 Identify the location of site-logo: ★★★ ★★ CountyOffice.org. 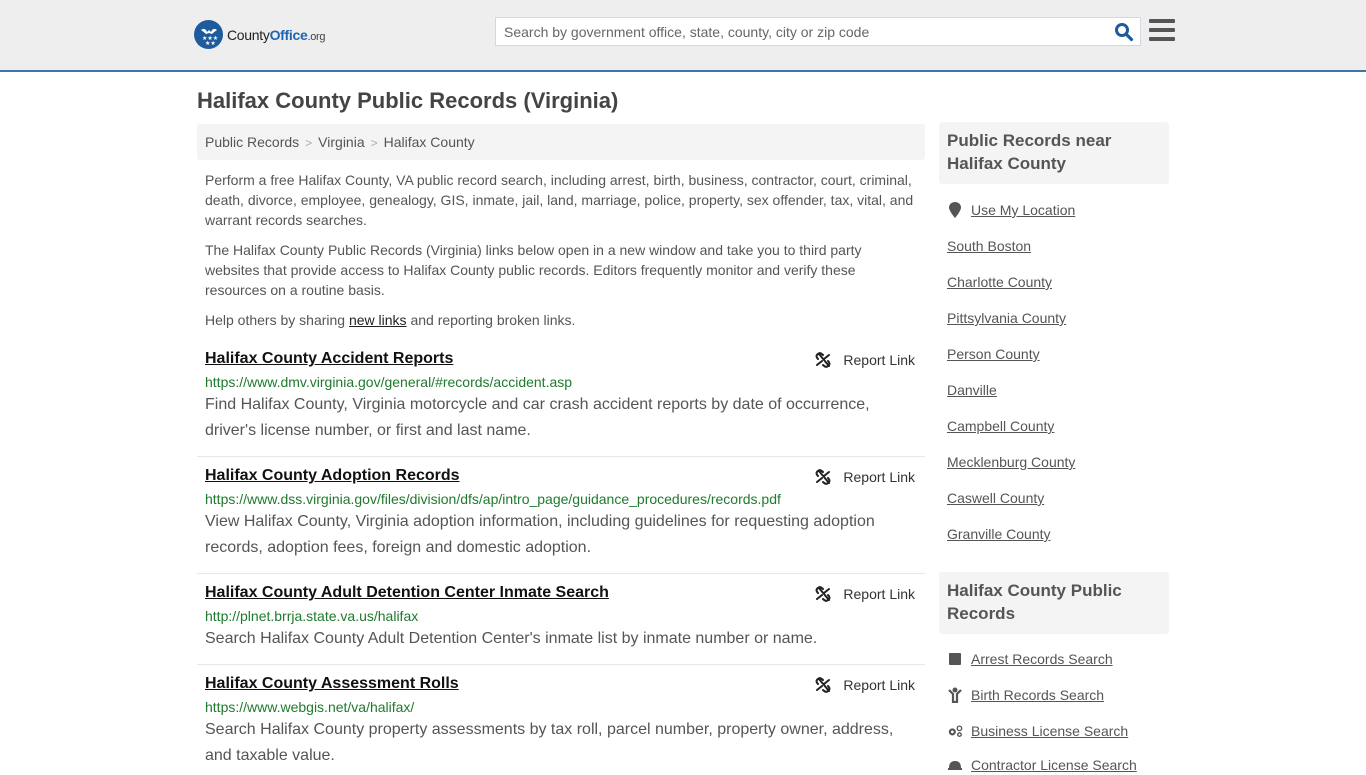
(260, 34).